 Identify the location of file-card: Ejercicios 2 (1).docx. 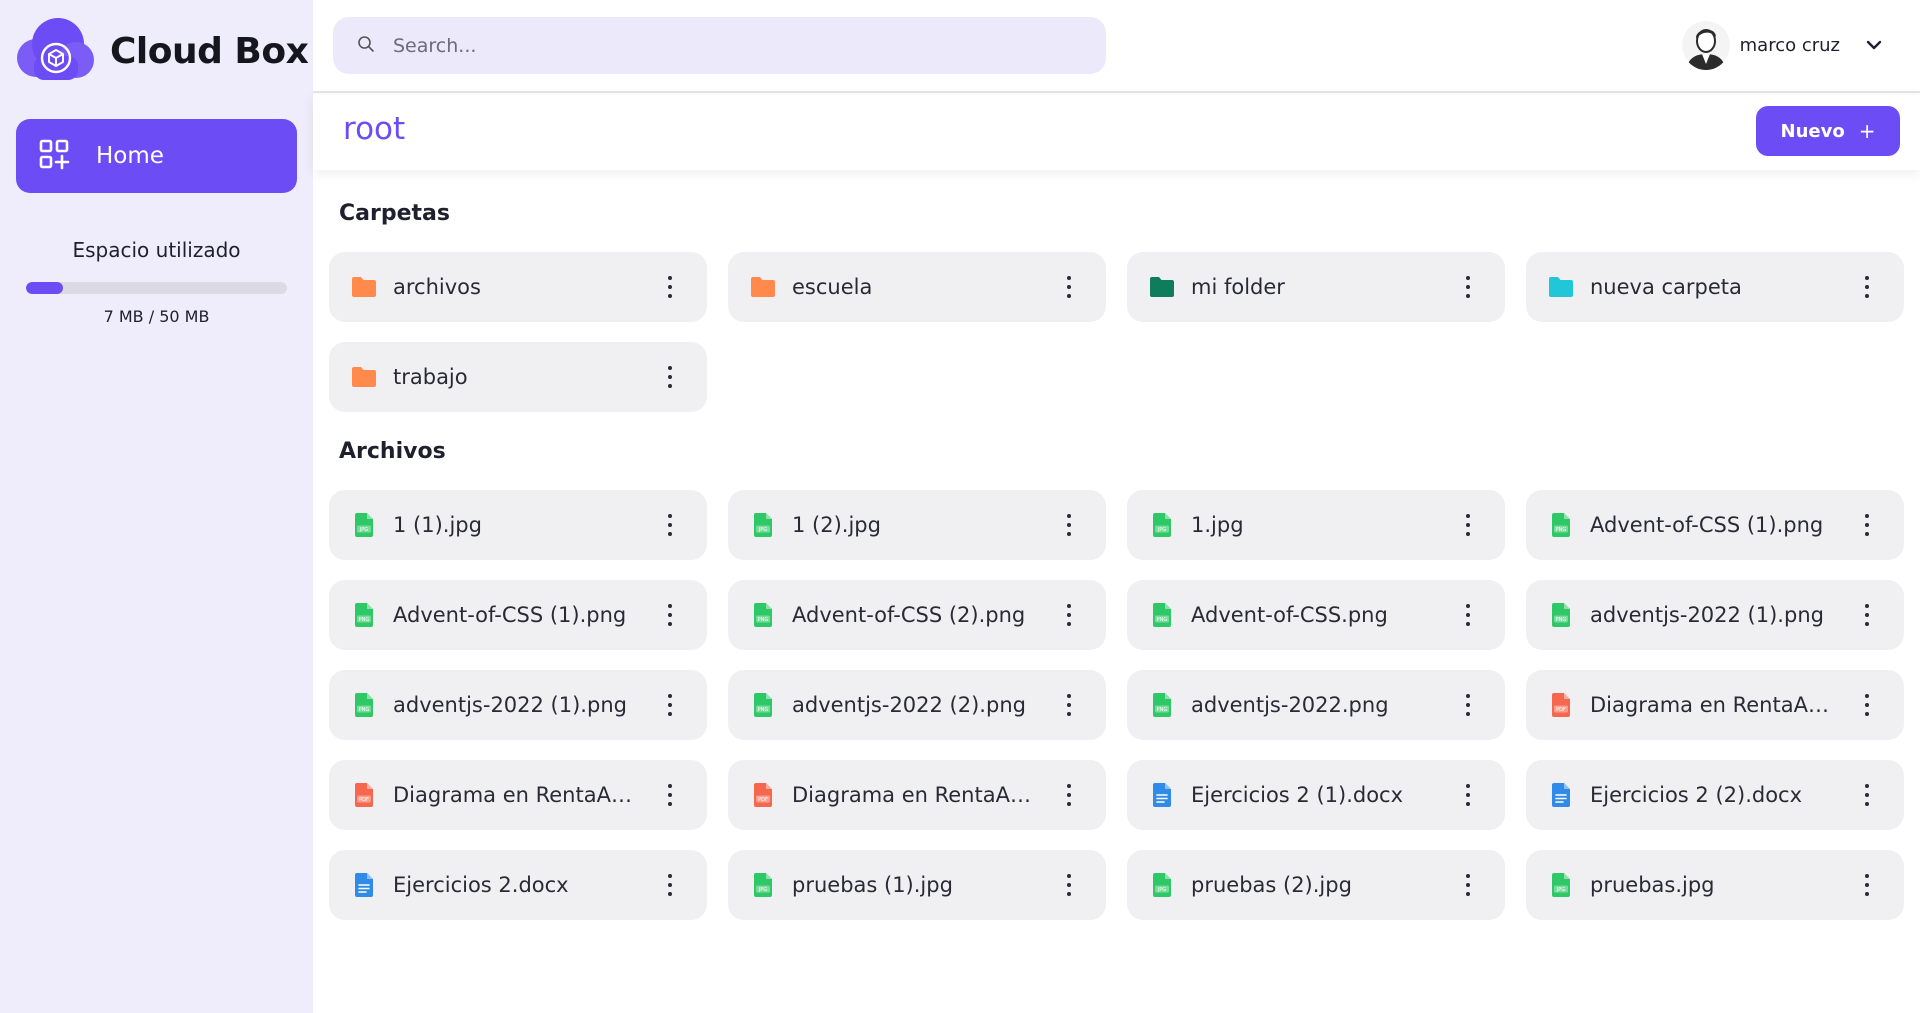
(1316, 795).